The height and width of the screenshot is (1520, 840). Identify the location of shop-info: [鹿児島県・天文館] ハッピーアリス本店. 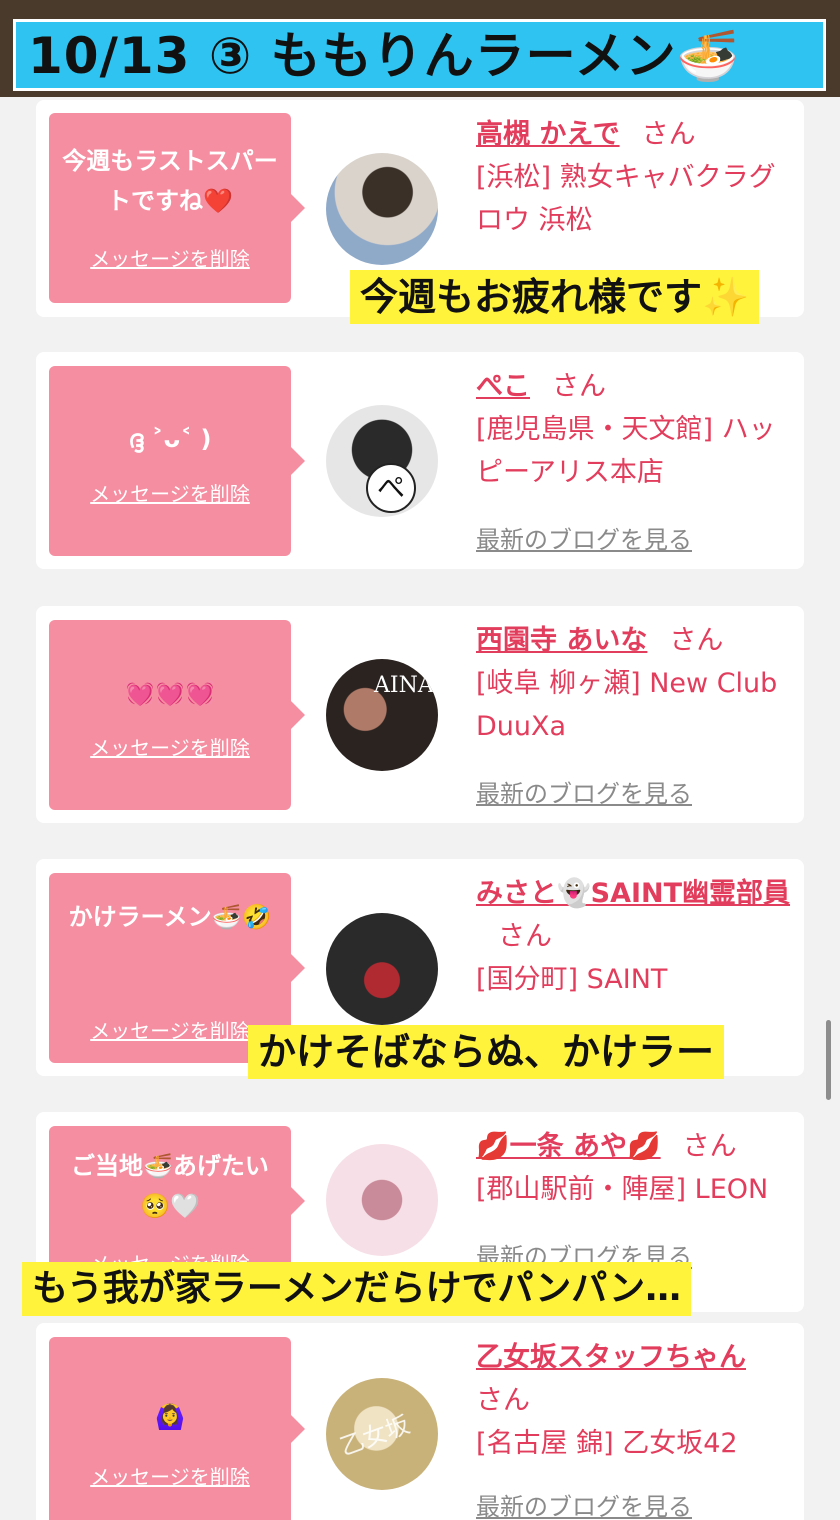
(626, 451).